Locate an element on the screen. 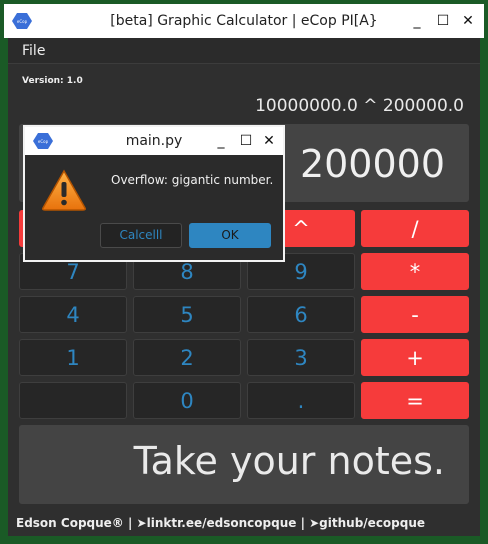 The height and width of the screenshot is (544, 488). menu-bar: File is located at coordinates (244, 51).